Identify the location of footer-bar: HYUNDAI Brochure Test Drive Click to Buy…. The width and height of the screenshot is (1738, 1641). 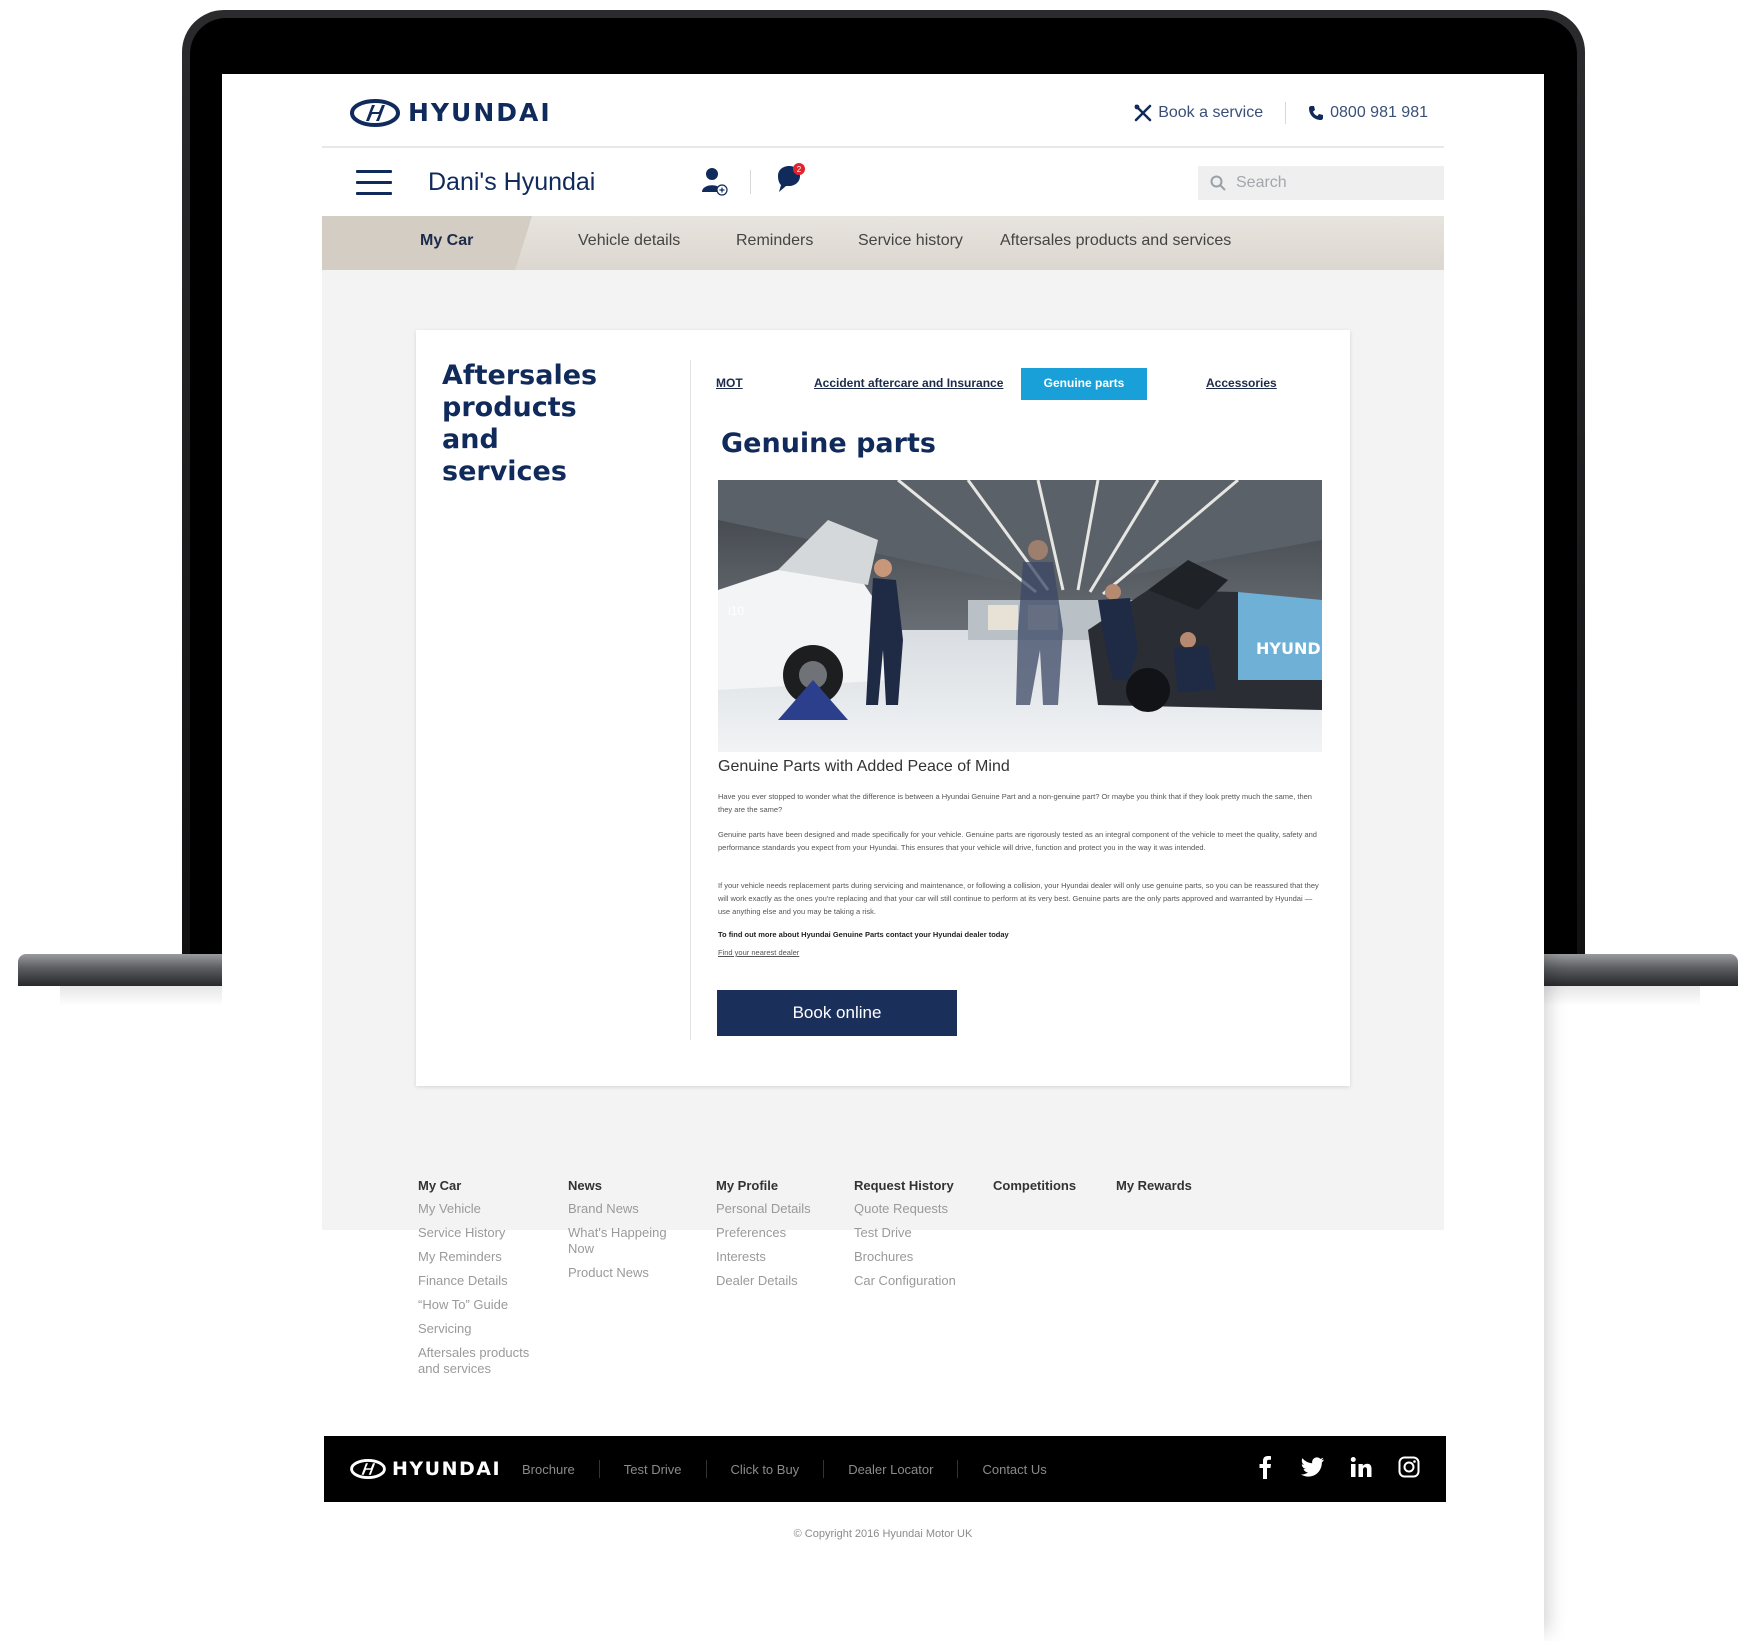
(885, 1469).